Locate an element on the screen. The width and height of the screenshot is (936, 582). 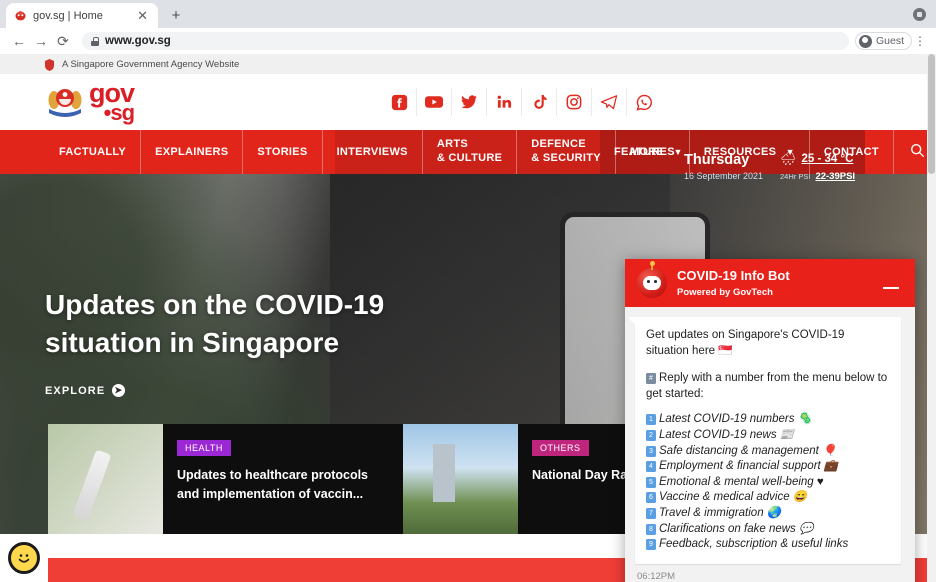
robot-avatar-icon is located at coordinates (652, 279).